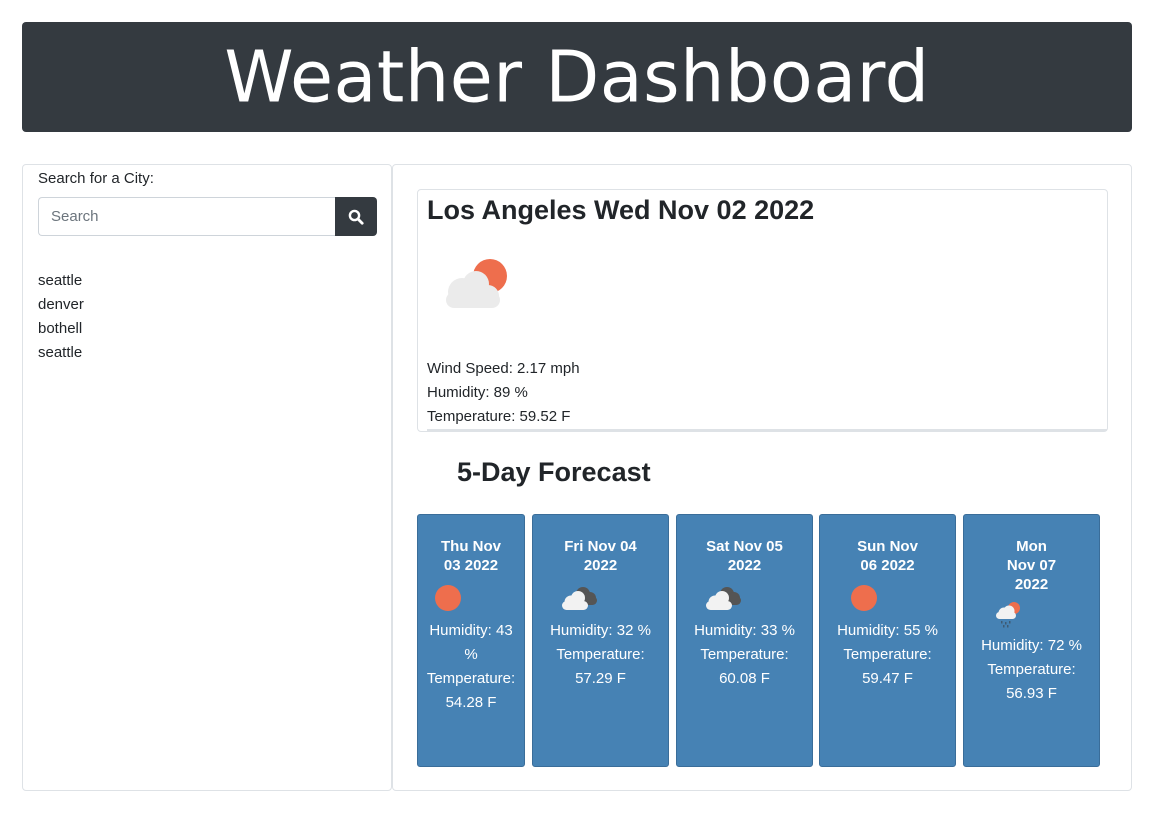 Image resolution: width=1164 pixels, height=817 pixels. Describe the element at coordinates (61, 329) in the screenshot. I see `history-item: bothell` at that location.